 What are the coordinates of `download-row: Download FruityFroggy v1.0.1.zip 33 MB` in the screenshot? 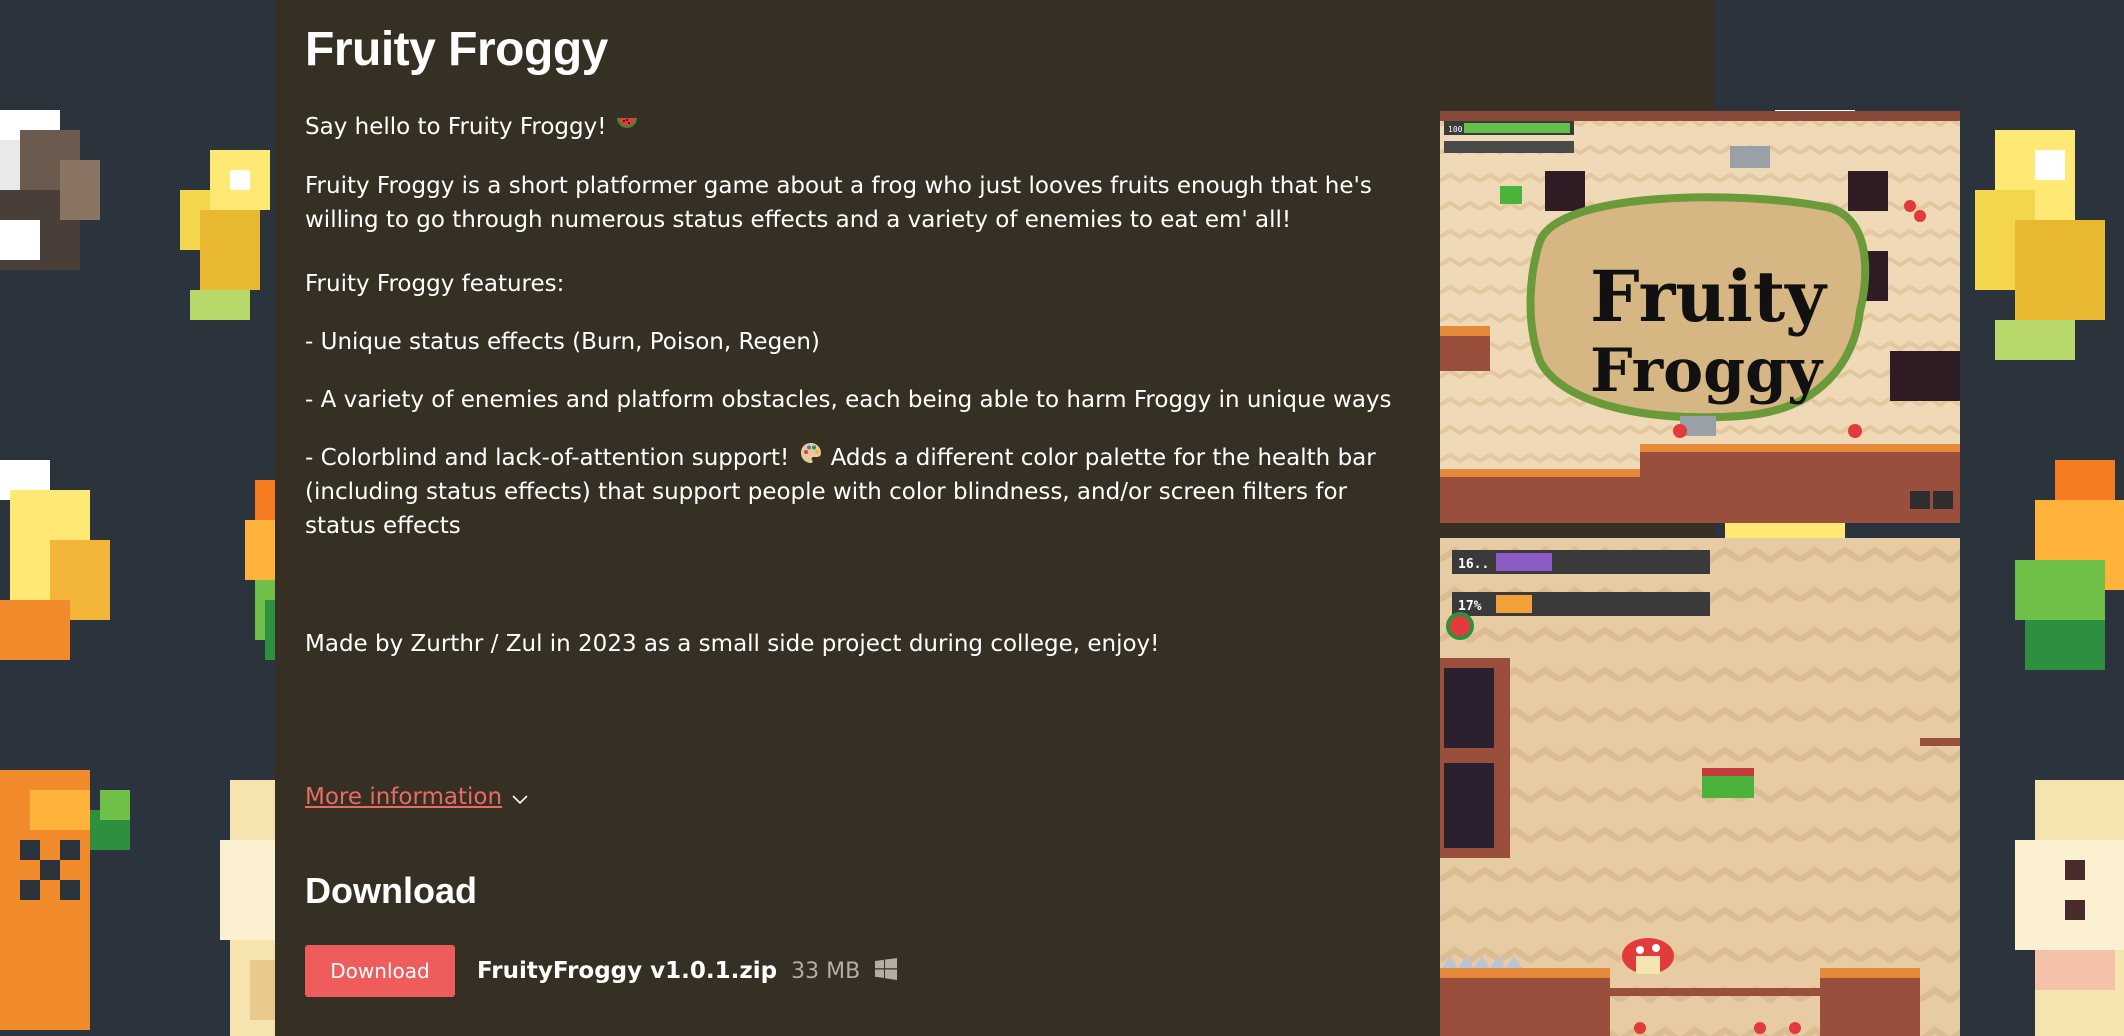 It's located at (601, 971).